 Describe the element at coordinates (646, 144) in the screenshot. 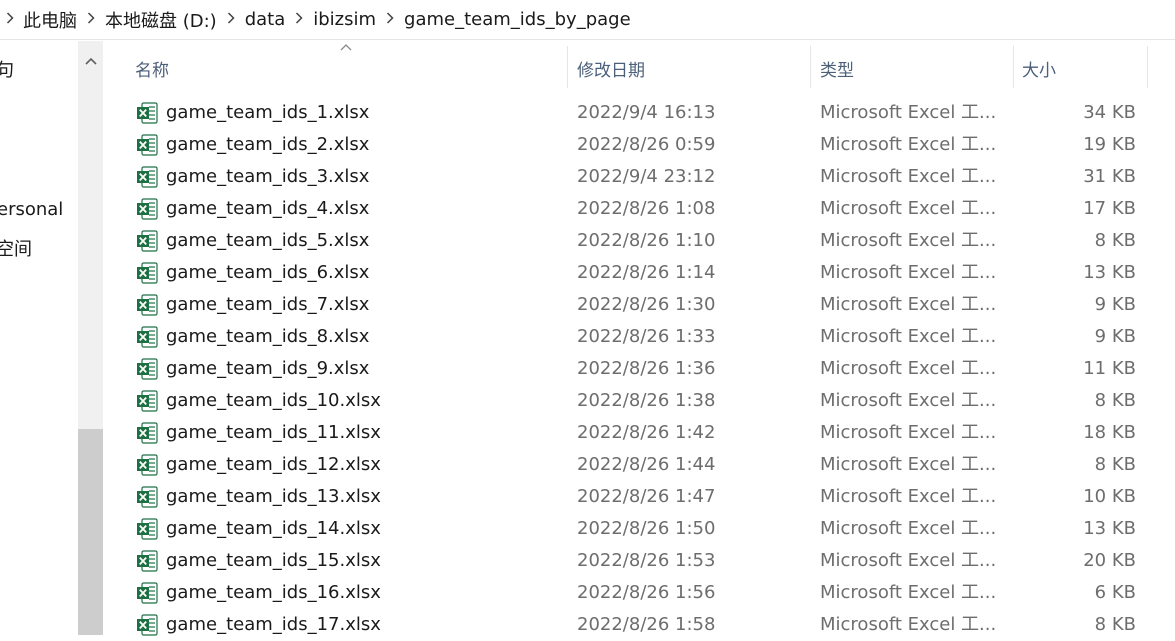

I see `file-modified-date: 2022/8/26 0:59` at that location.